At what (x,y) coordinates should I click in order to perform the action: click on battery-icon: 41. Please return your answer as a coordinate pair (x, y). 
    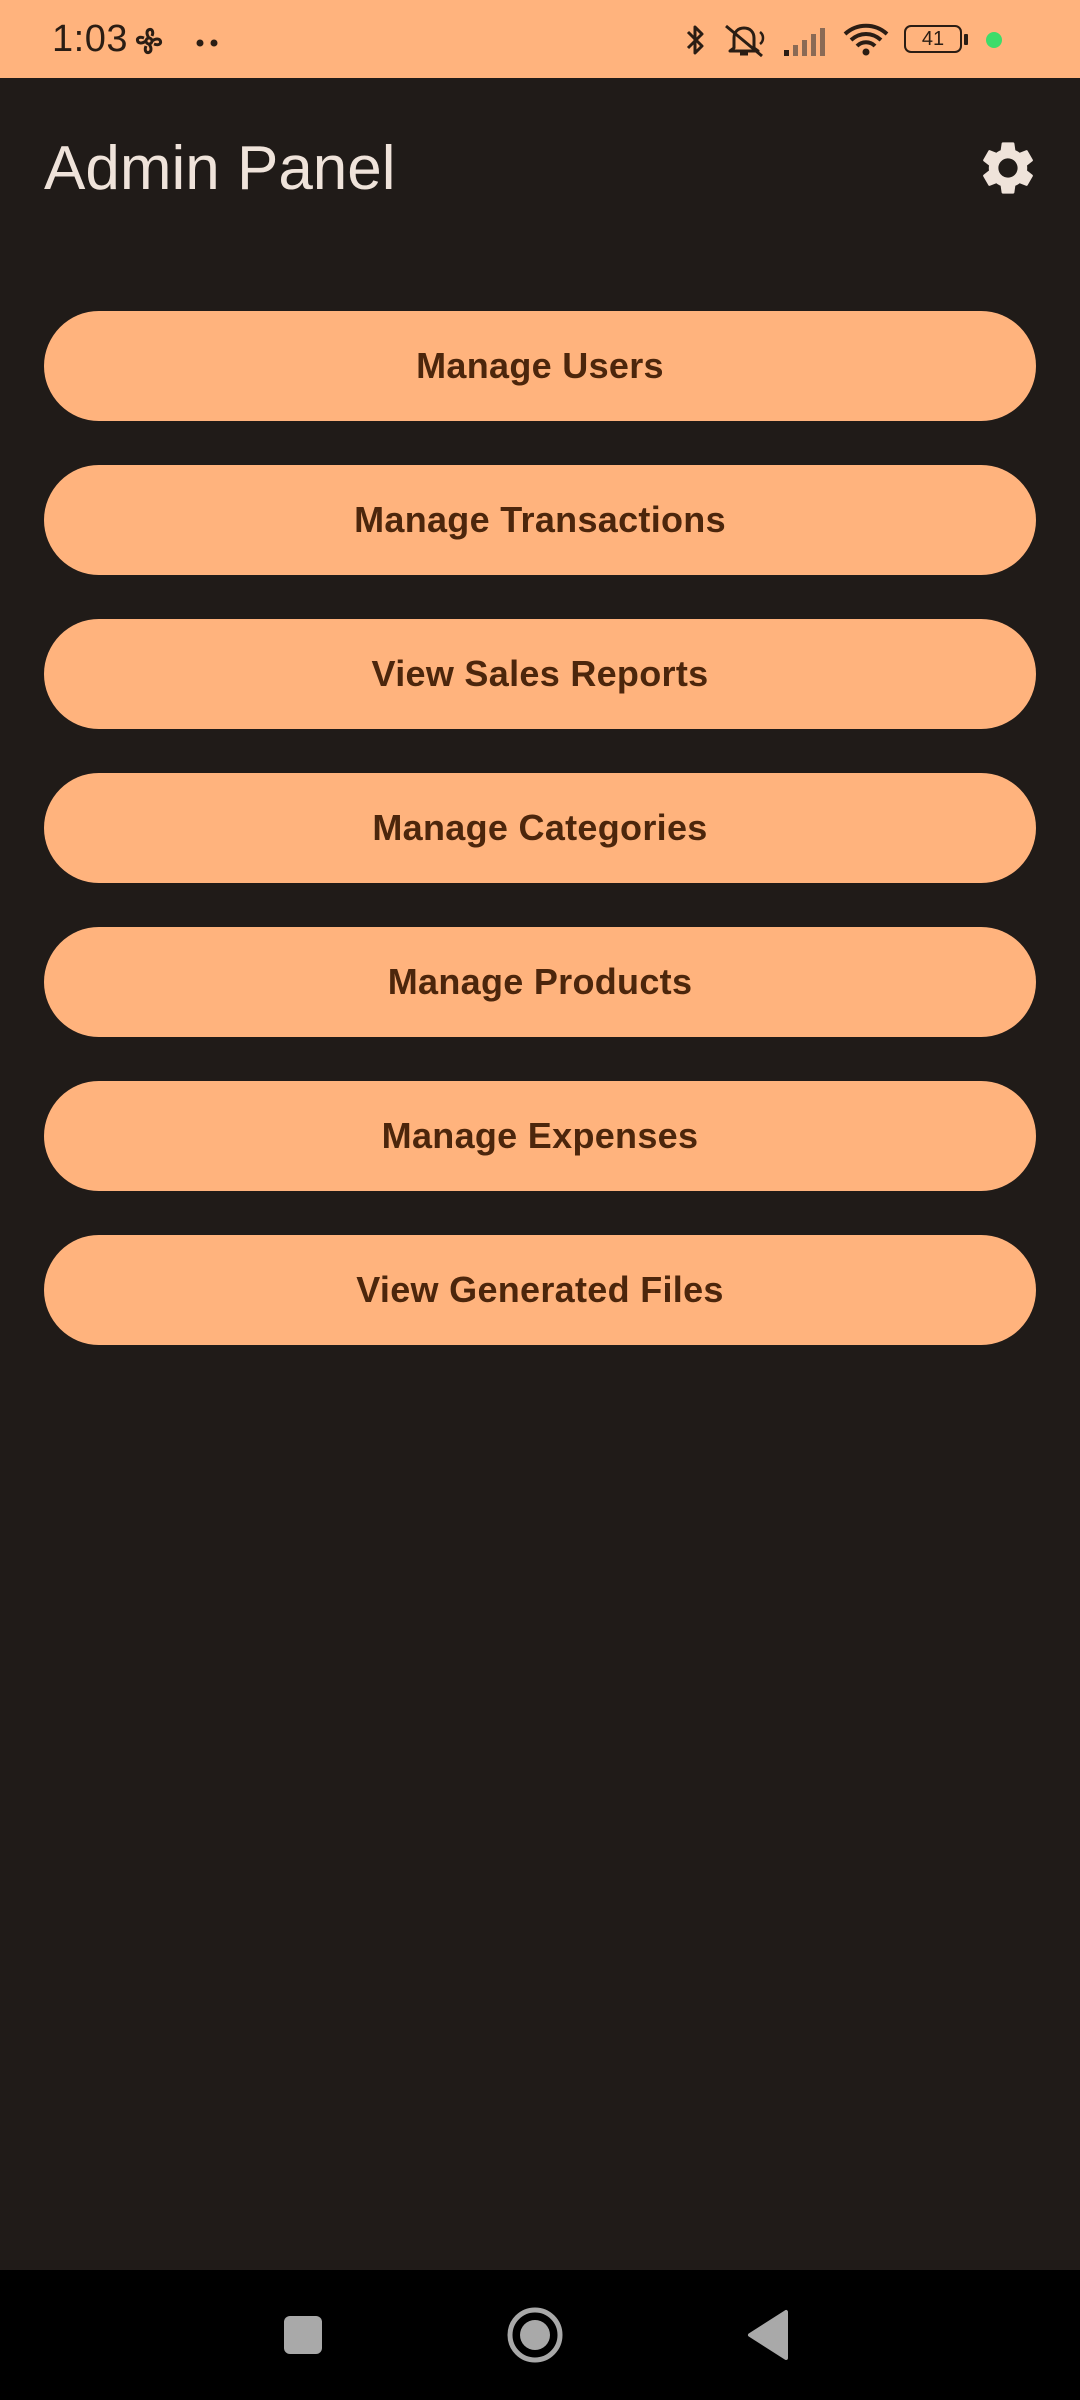
    Looking at the image, I should click on (936, 40).